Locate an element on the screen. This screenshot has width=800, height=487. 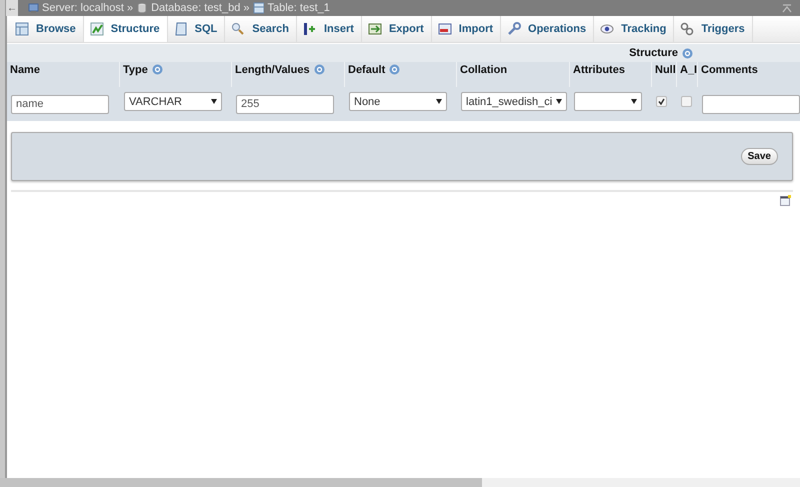
insert-icon is located at coordinates (309, 29).